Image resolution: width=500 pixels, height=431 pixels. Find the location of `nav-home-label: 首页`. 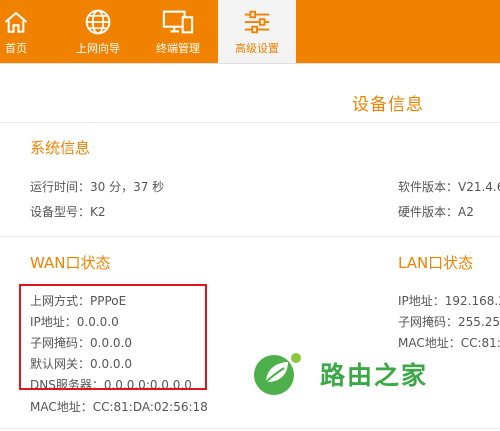

nav-home-label: 首页 is located at coordinates (16, 48).